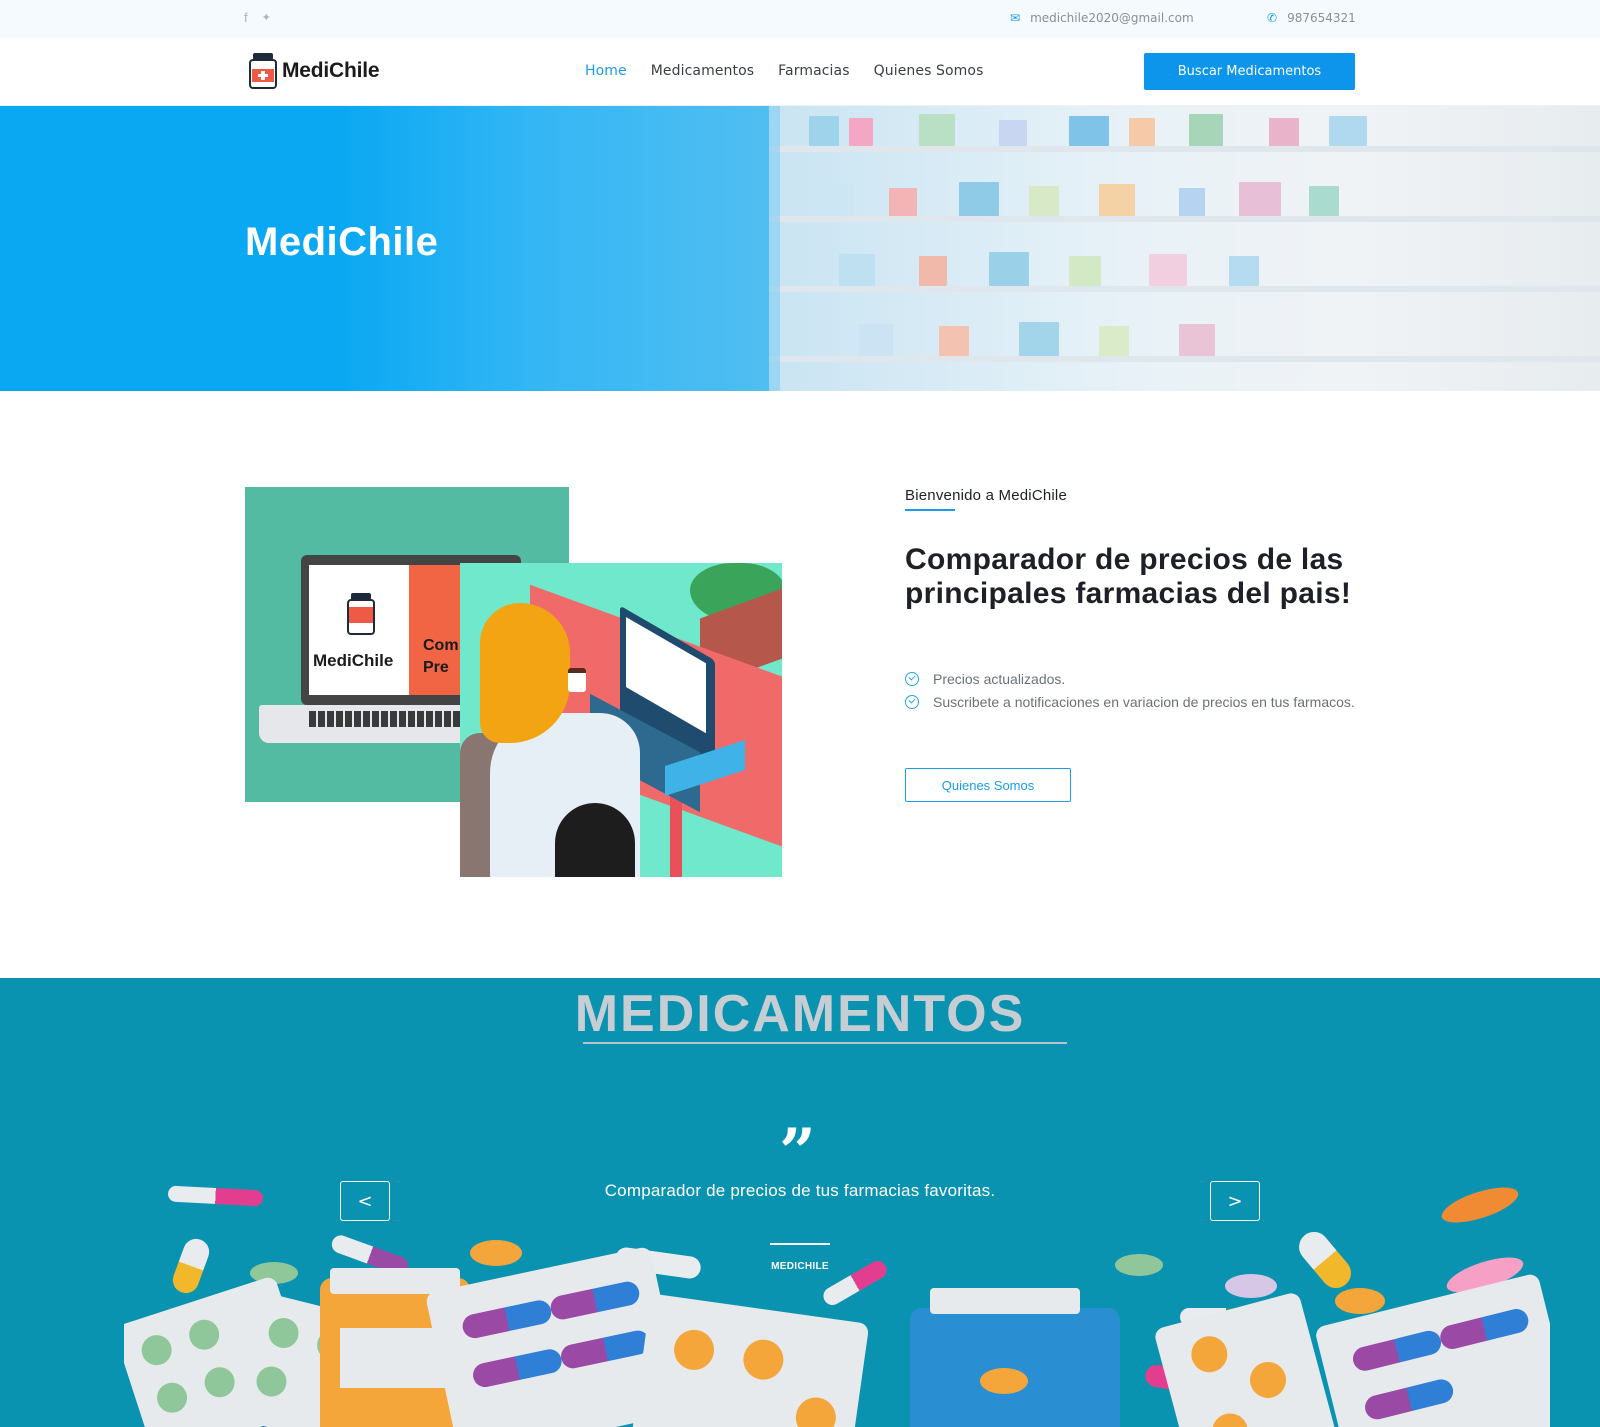 This screenshot has width=1600, height=1427. What do you see at coordinates (813, 71) in the screenshot?
I see `nav-item-farmacias: Farmacias` at bounding box center [813, 71].